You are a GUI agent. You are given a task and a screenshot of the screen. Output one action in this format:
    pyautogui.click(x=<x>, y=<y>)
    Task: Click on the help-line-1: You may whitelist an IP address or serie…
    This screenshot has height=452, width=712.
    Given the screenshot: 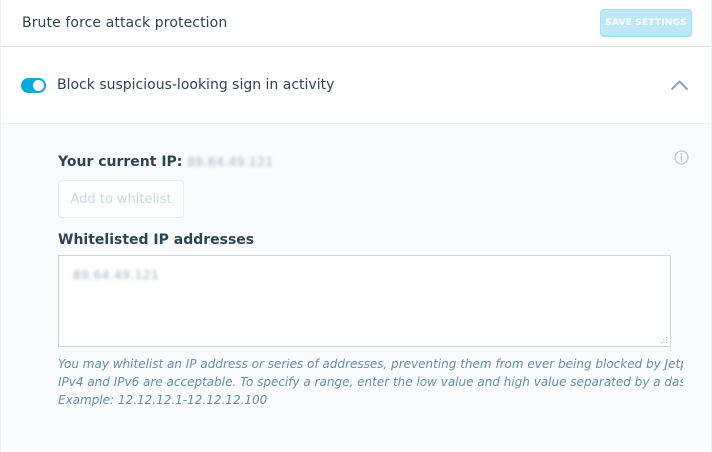 What is the action you would take?
    pyautogui.click(x=370, y=364)
    